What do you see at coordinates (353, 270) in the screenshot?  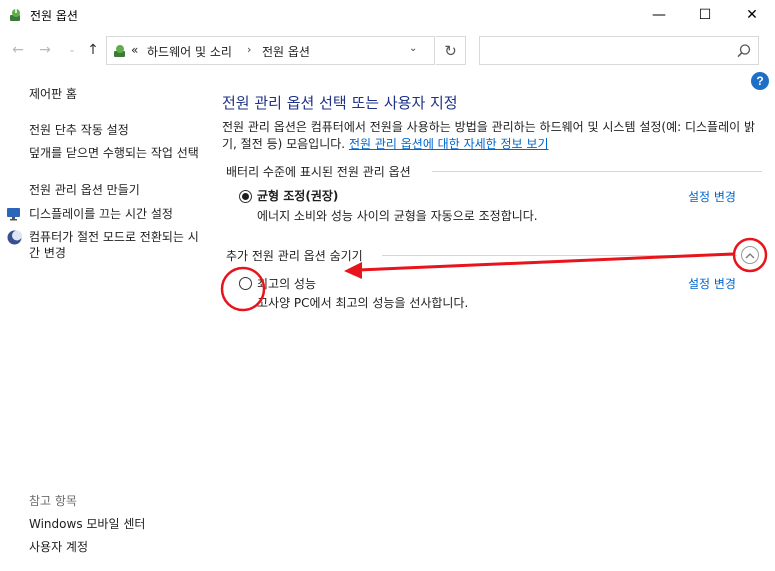 I see `annotation-arrow-head` at bounding box center [353, 270].